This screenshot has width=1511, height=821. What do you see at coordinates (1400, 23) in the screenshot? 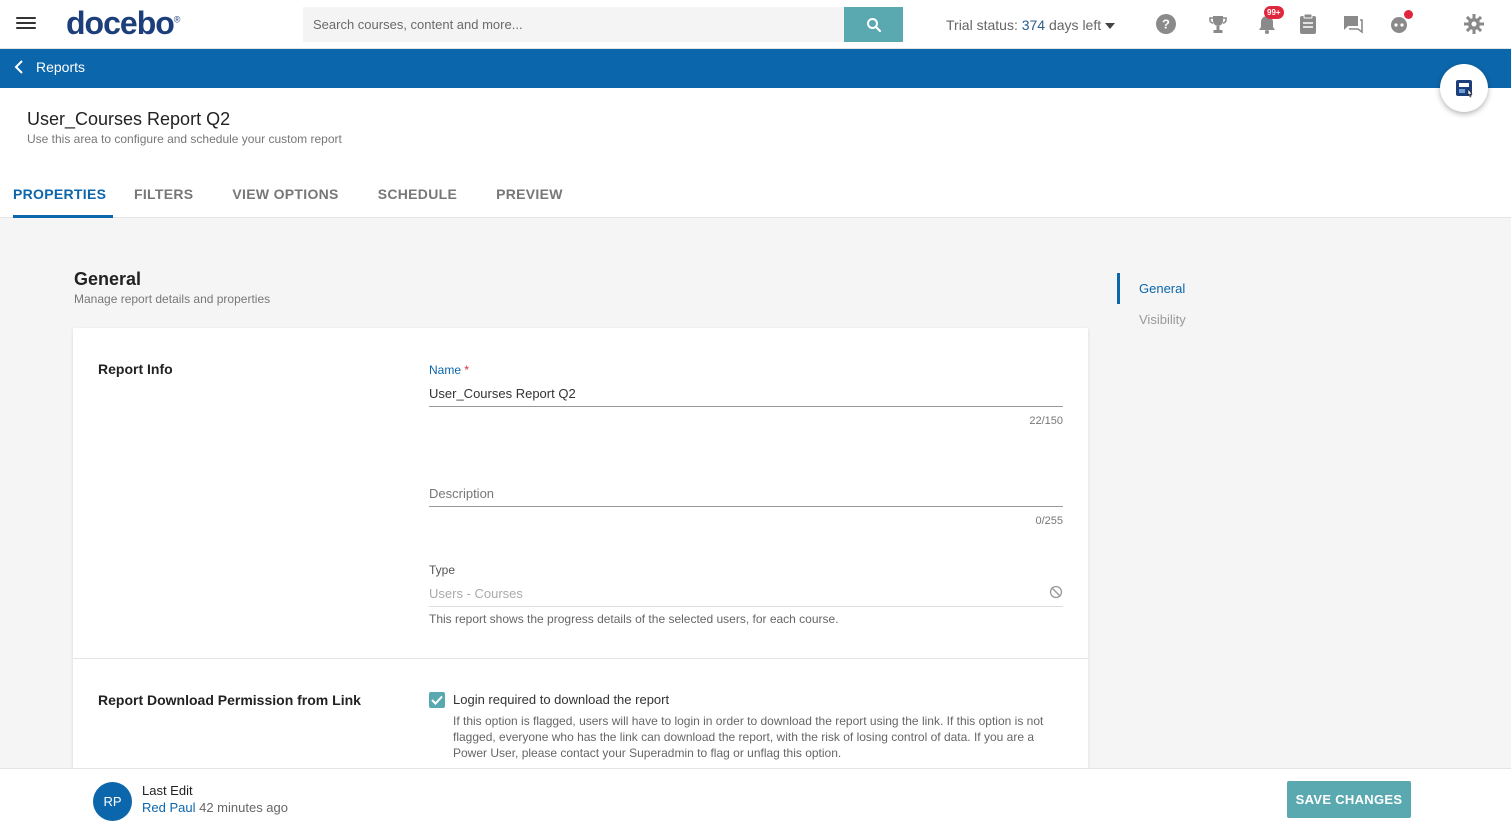
I see `bot-icon` at bounding box center [1400, 23].